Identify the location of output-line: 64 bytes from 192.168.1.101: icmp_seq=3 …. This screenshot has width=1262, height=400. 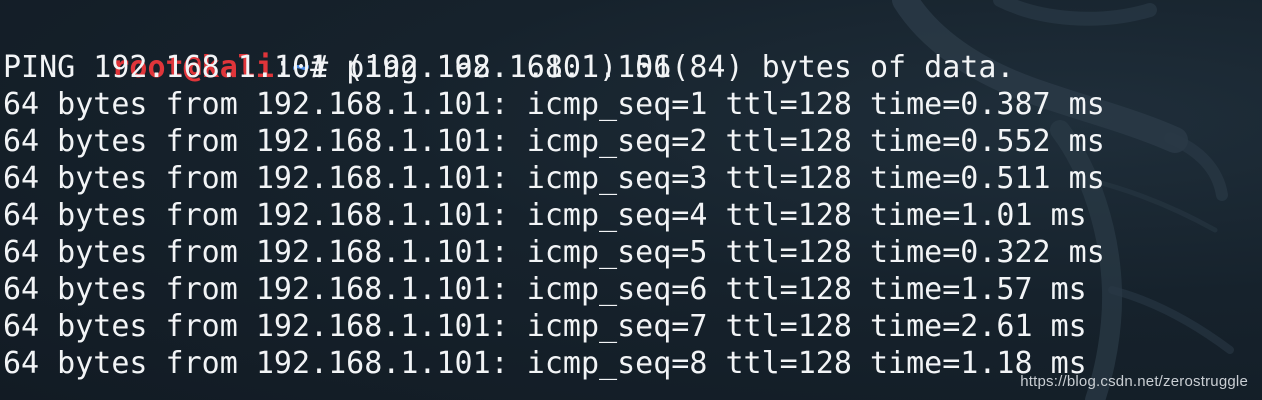
(554, 178).